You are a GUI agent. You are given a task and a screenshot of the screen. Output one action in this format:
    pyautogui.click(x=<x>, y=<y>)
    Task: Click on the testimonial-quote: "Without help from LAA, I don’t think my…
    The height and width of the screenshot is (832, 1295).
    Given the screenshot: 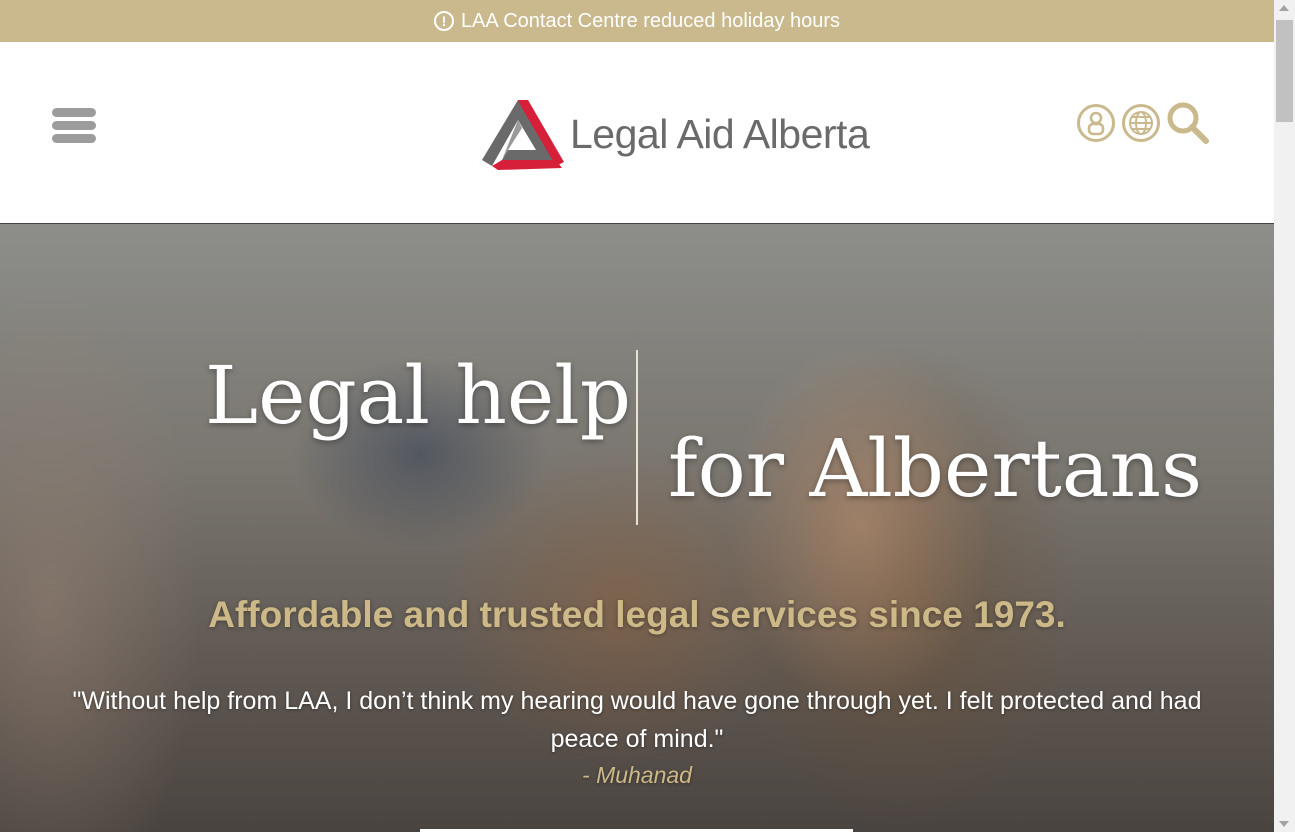 What is the action you would take?
    pyautogui.click(x=637, y=720)
    